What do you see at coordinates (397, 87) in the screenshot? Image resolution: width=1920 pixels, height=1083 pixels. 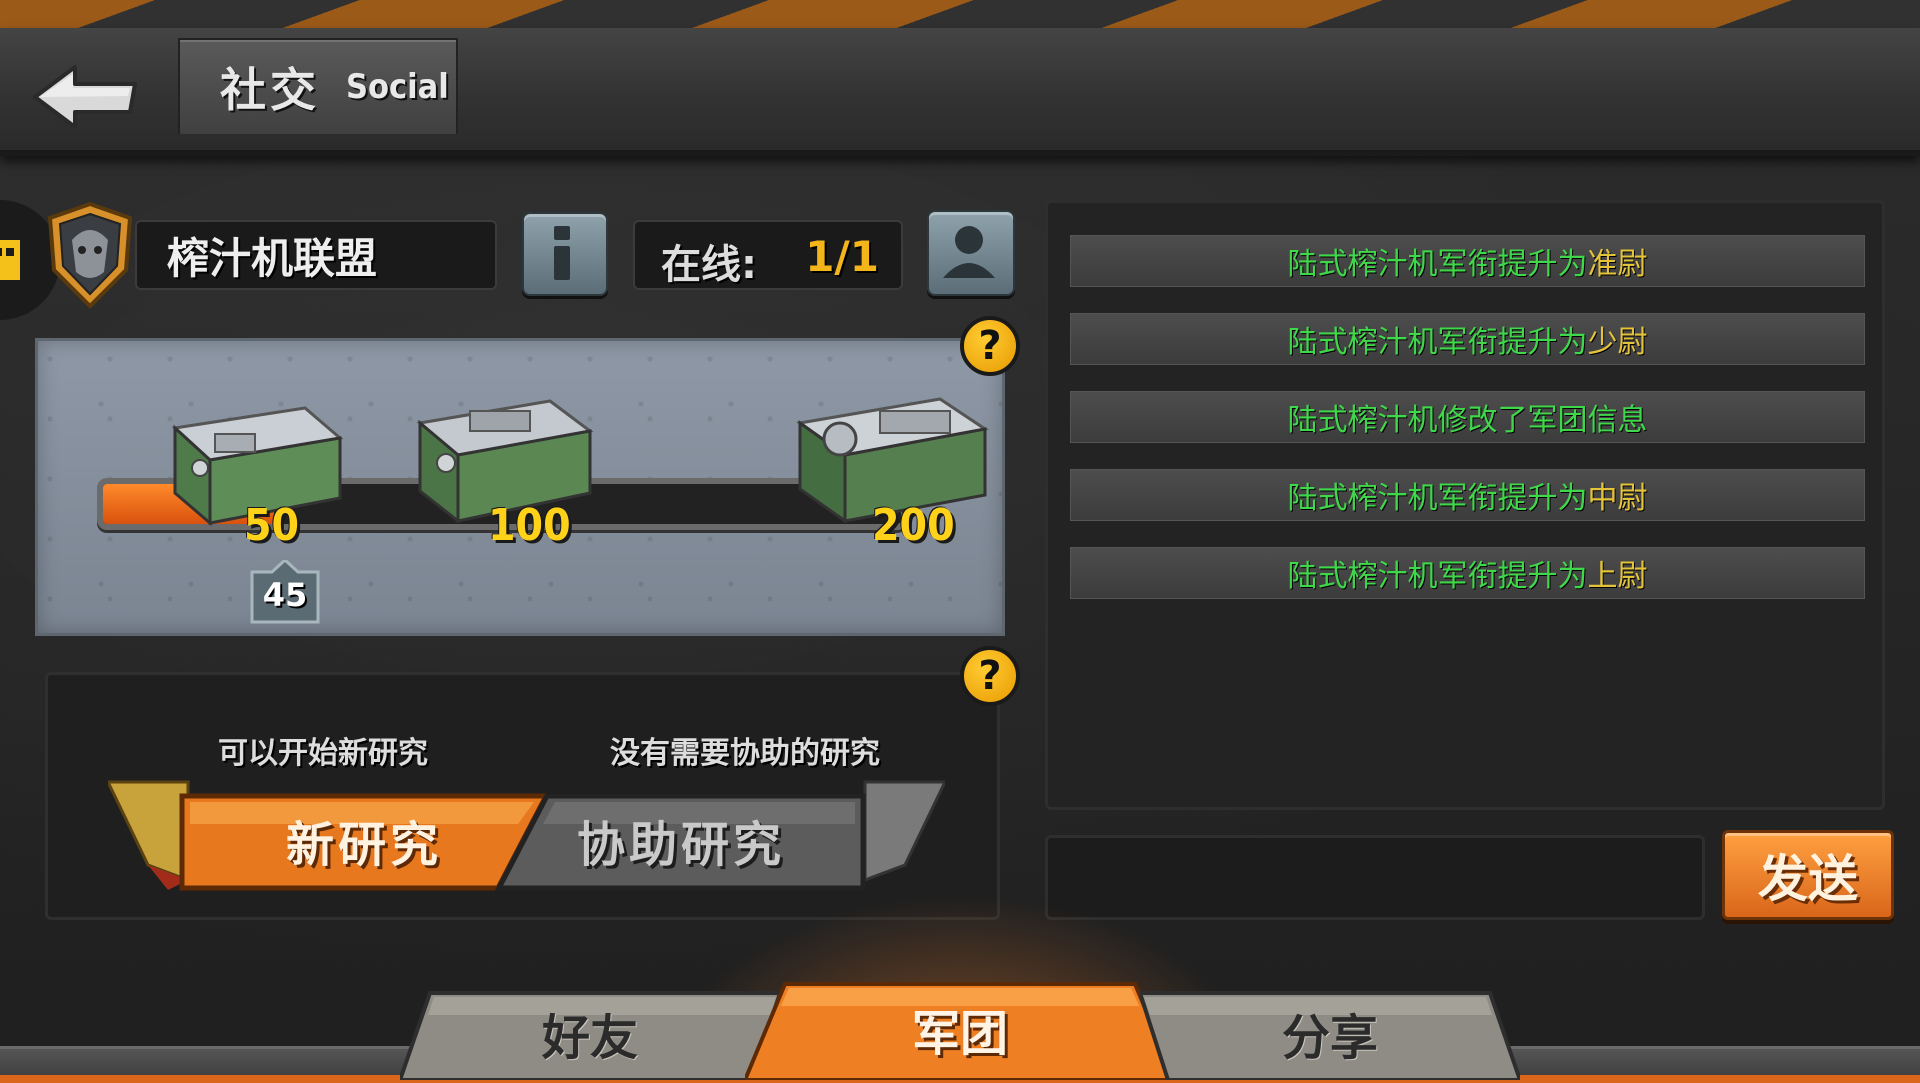 I see `page-title-en: Social` at bounding box center [397, 87].